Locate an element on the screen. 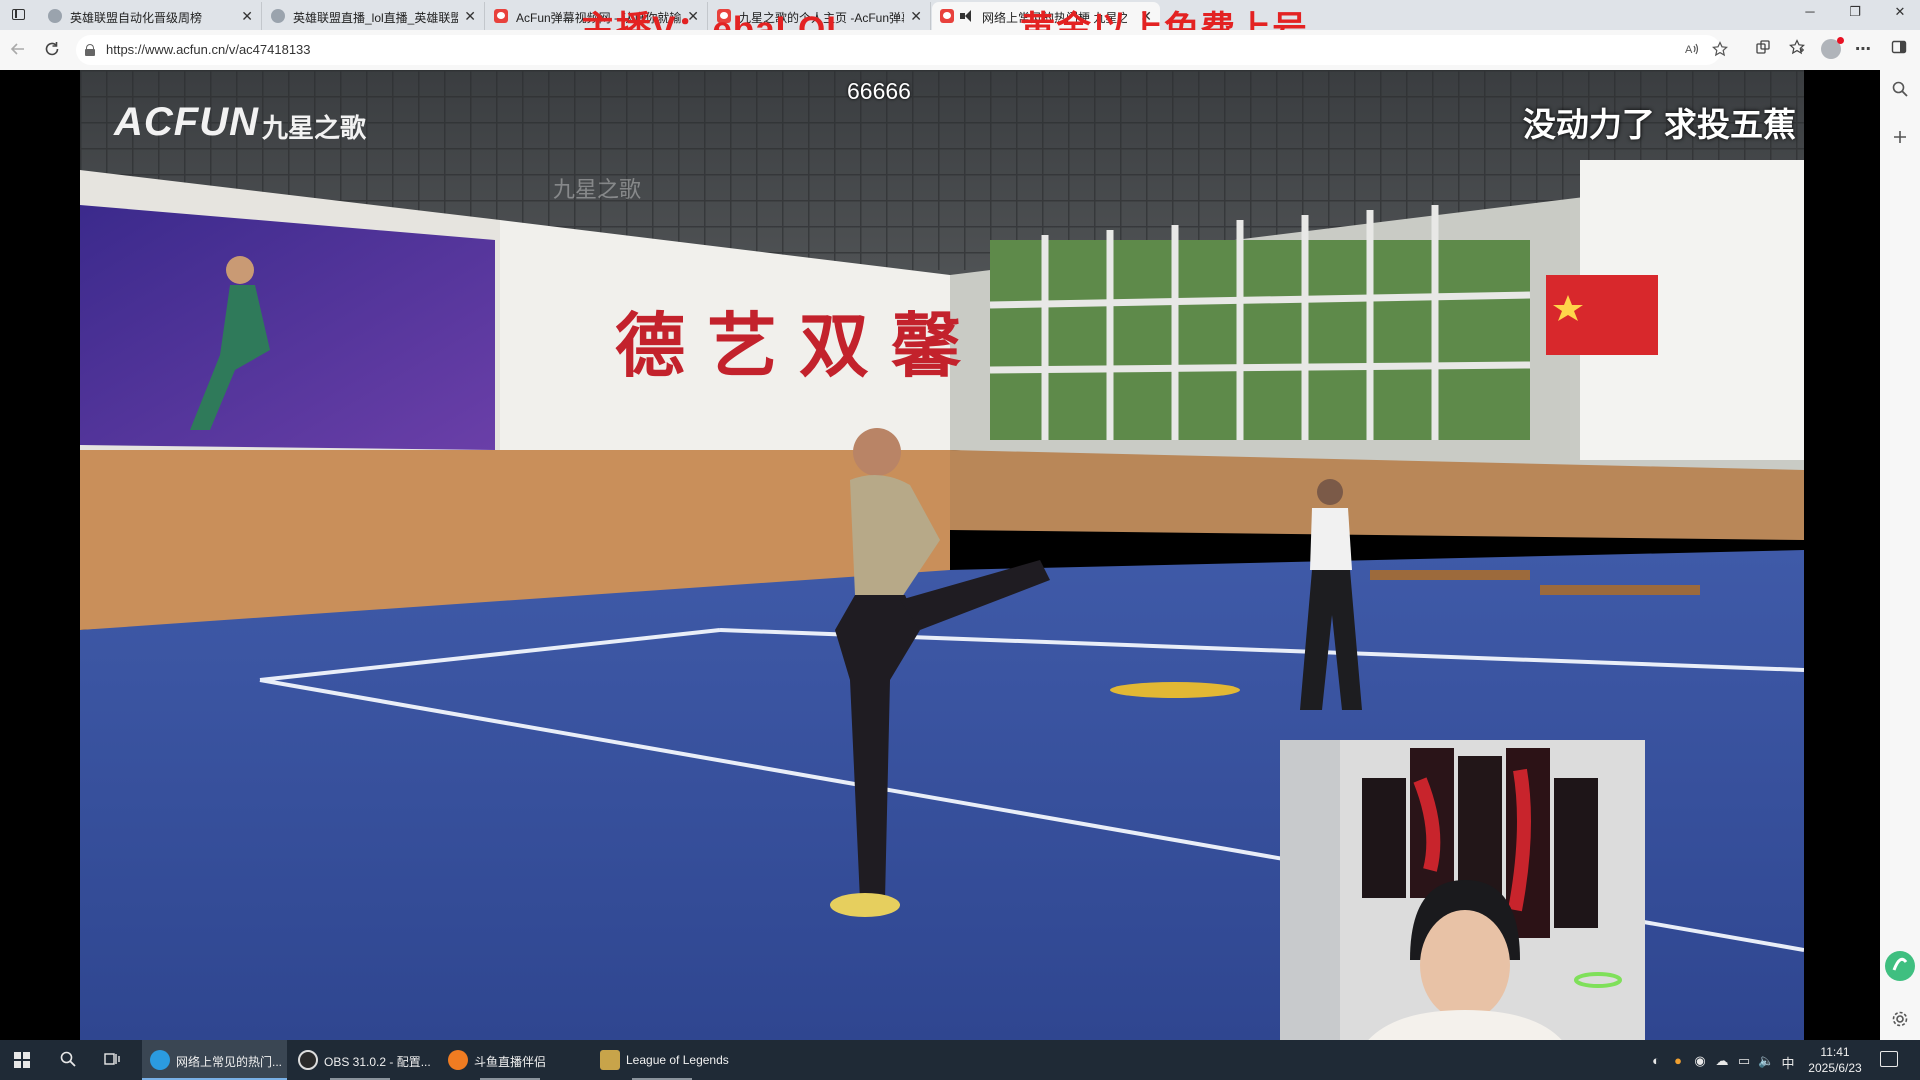 This screenshot has width=1920, height=1080. tray-app-icon: ● is located at coordinates (1678, 1060).